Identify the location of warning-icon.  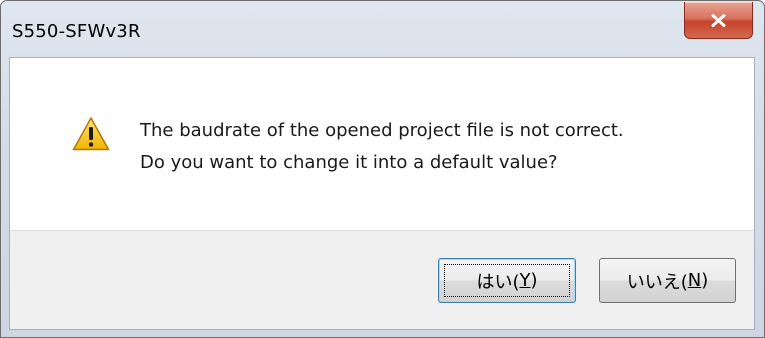
(91, 134).